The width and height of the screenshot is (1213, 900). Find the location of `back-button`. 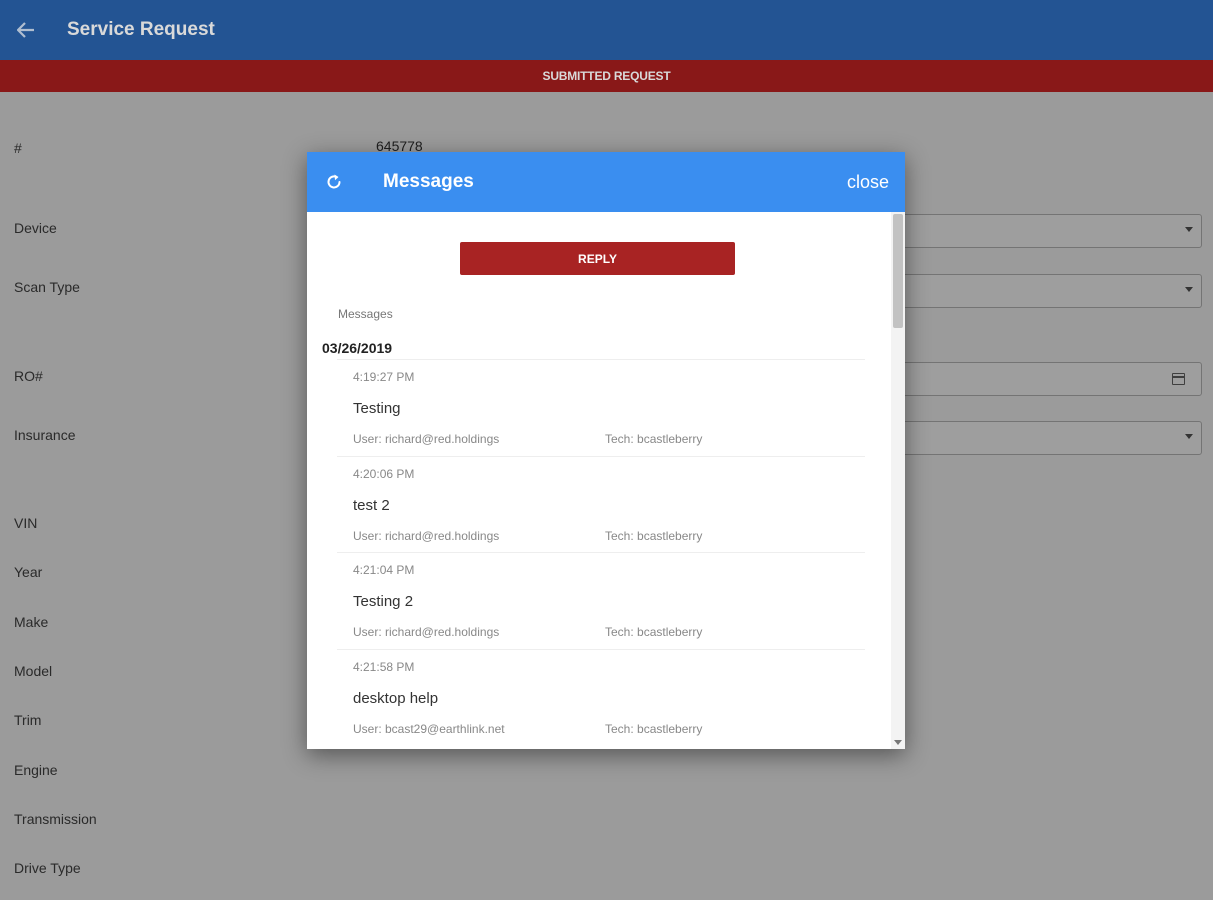

back-button is located at coordinates (26, 30).